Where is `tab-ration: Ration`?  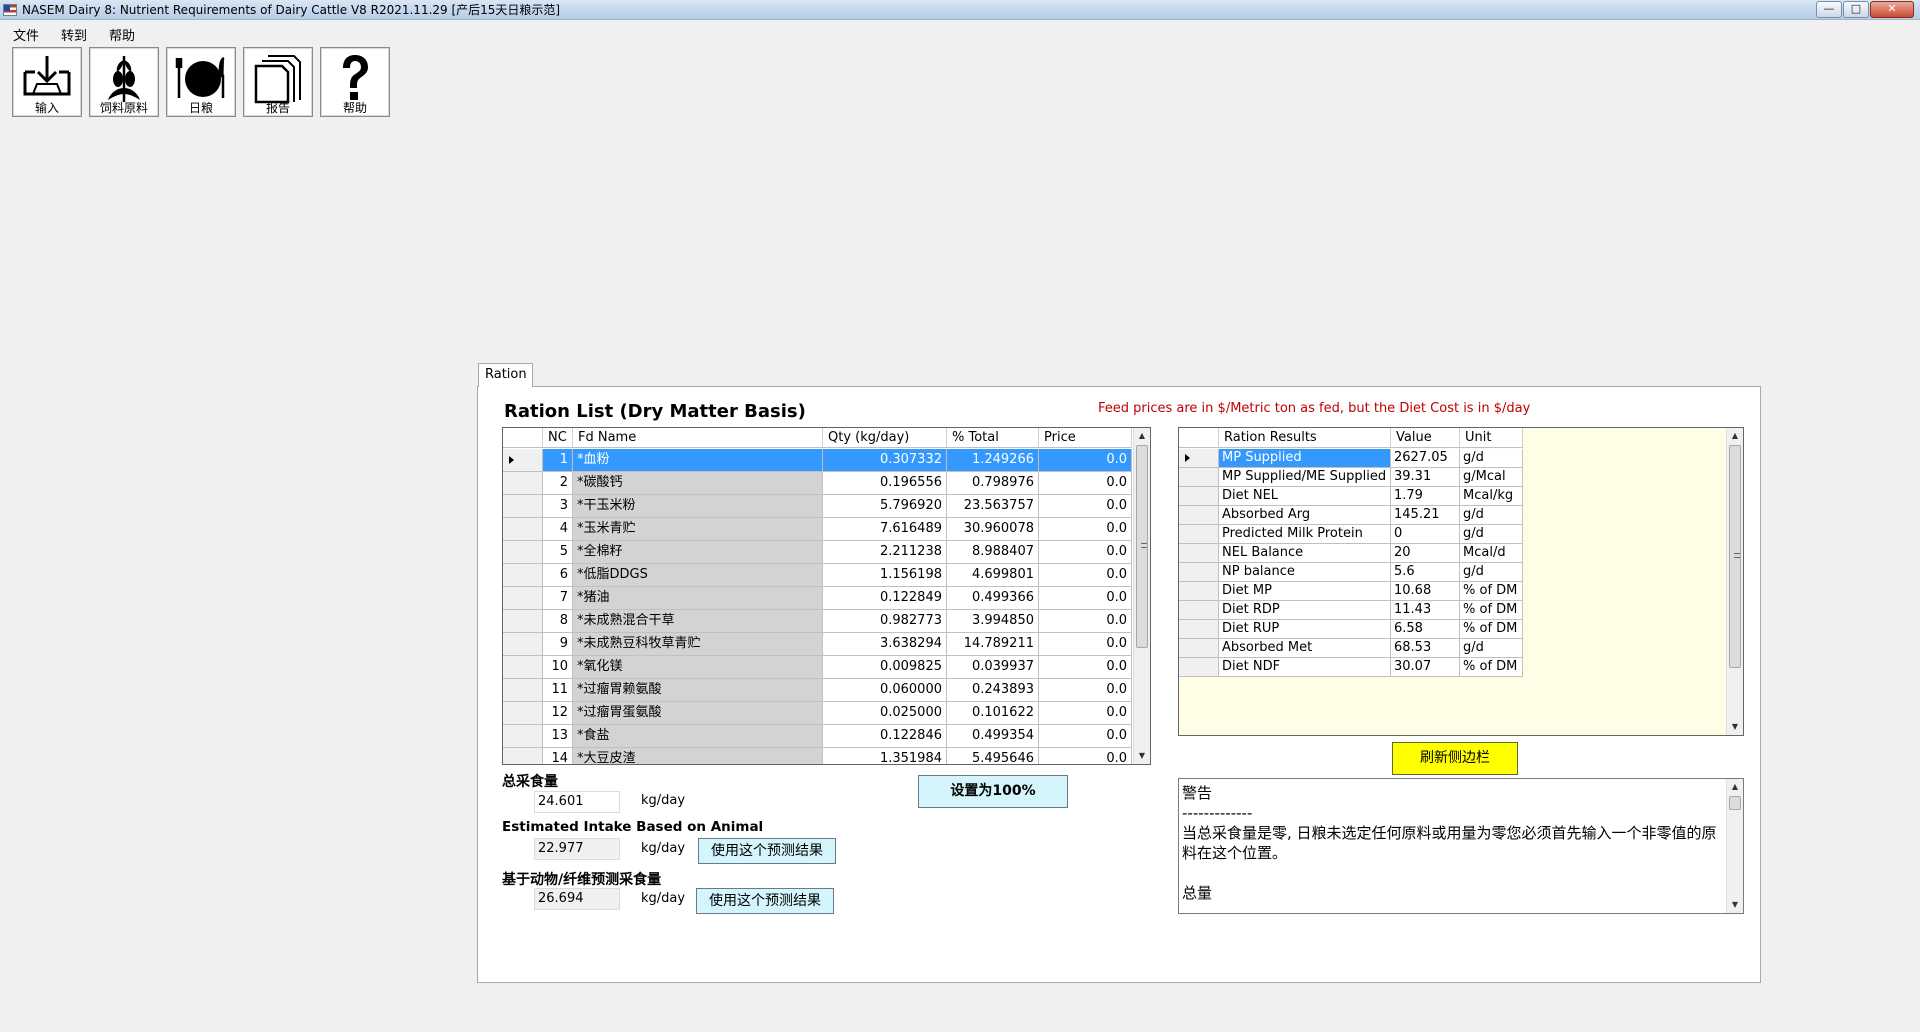 tab-ration: Ration is located at coordinates (505, 375).